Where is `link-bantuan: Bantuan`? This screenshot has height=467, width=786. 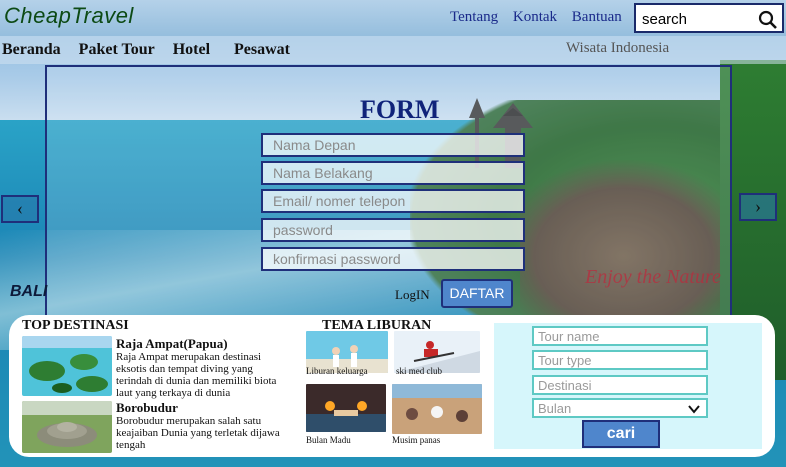
link-bantuan: Bantuan is located at coordinates (597, 17).